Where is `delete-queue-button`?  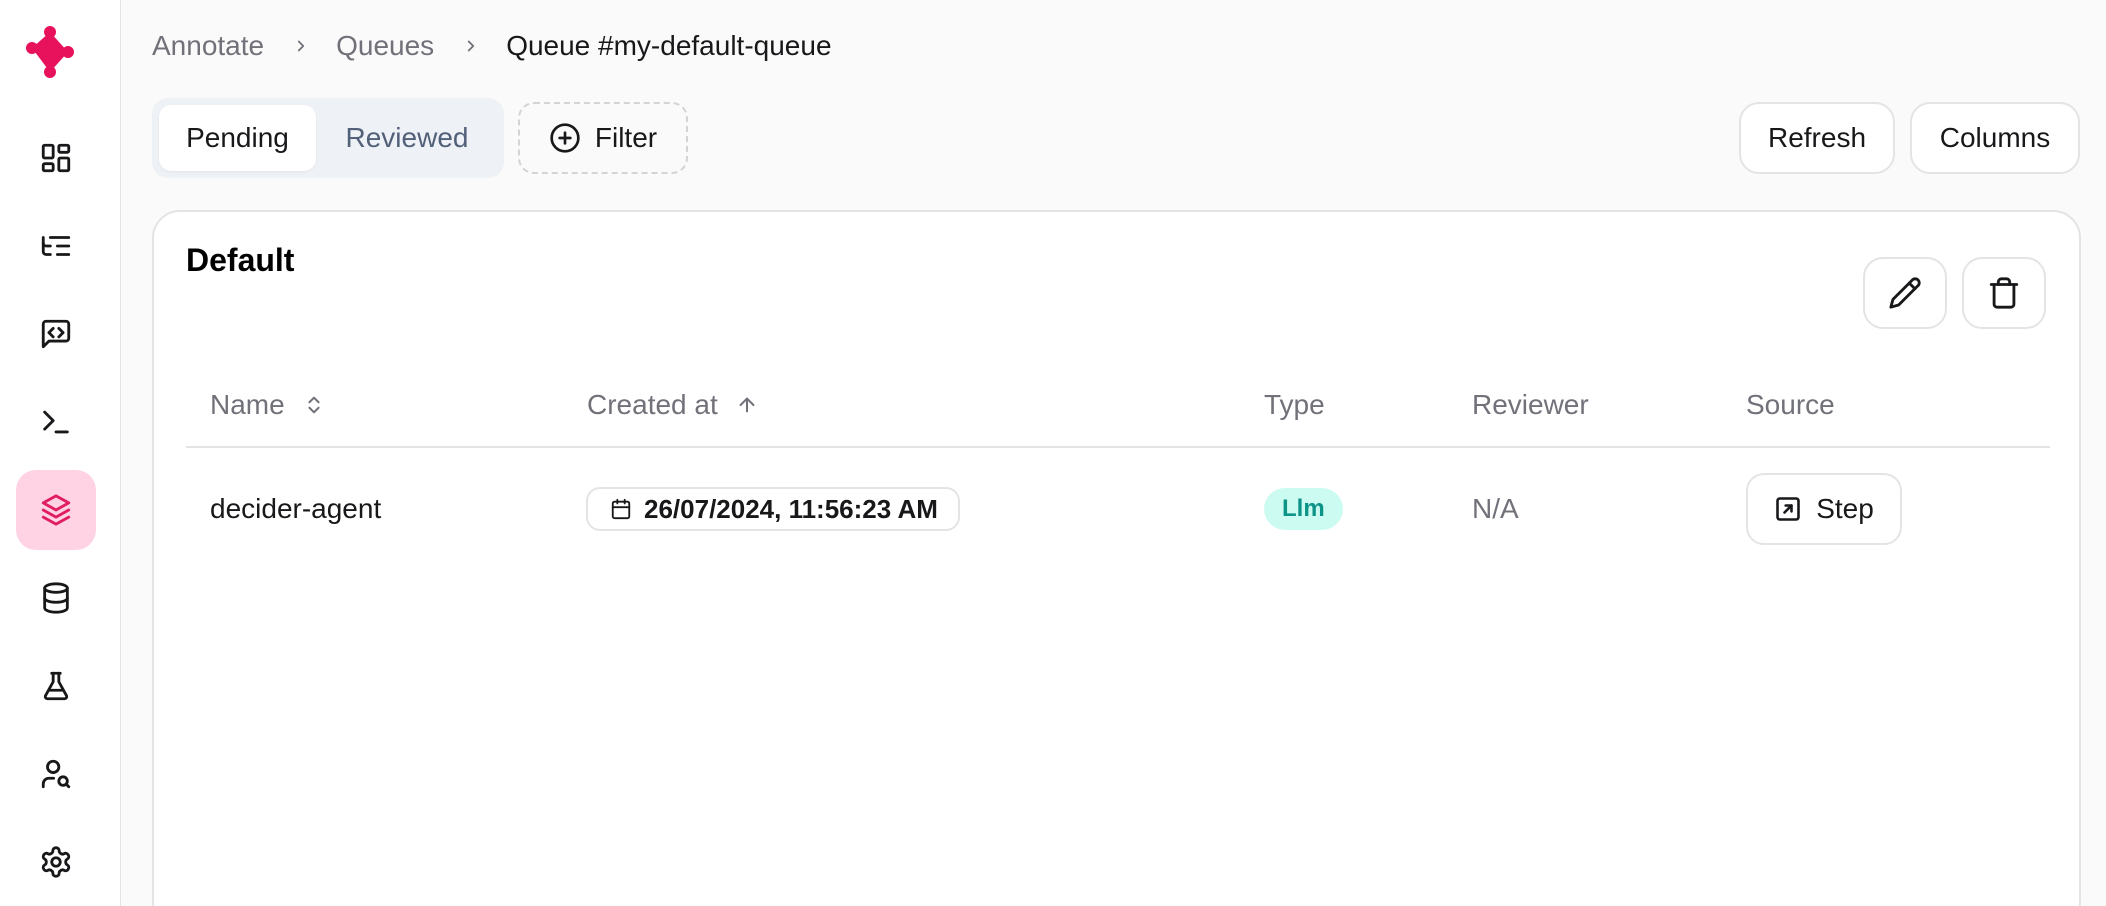
delete-queue-button is located at coordinates (2004, 293).